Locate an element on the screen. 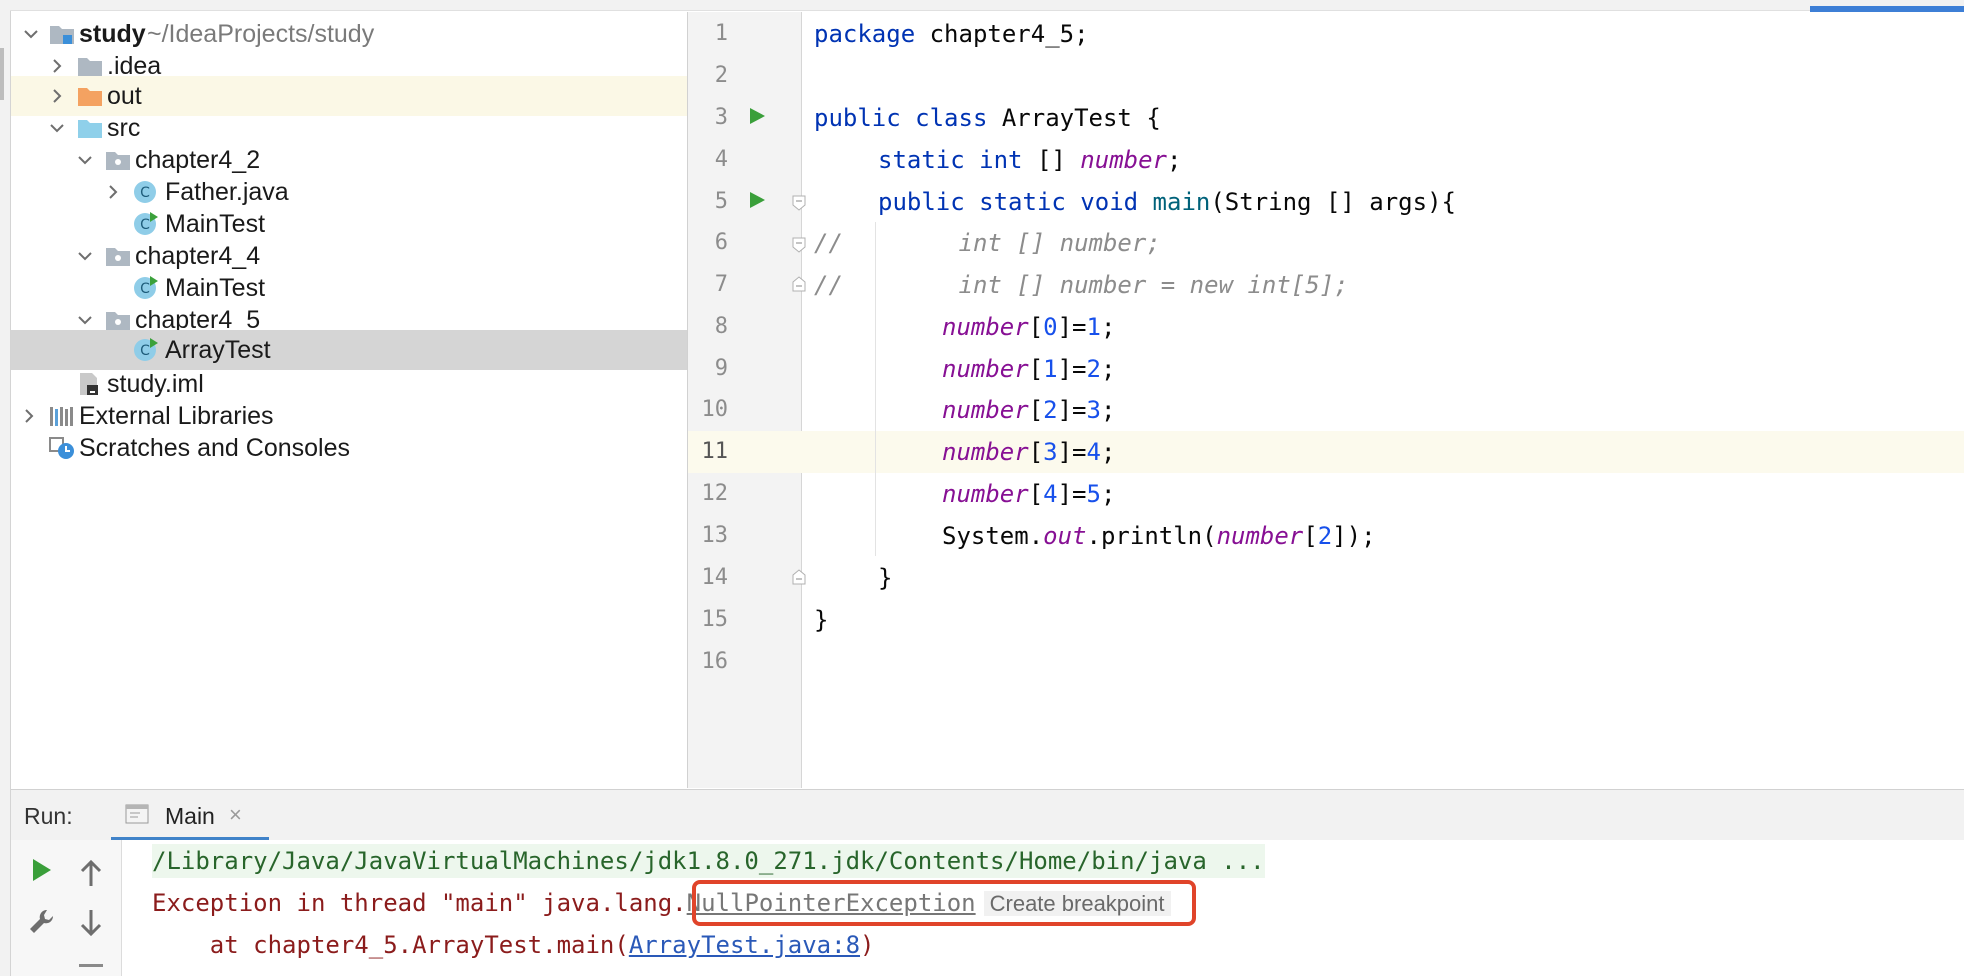 This screenshot has width=1964, height=976. run-label: Run: is located at coordinates (48, 816).